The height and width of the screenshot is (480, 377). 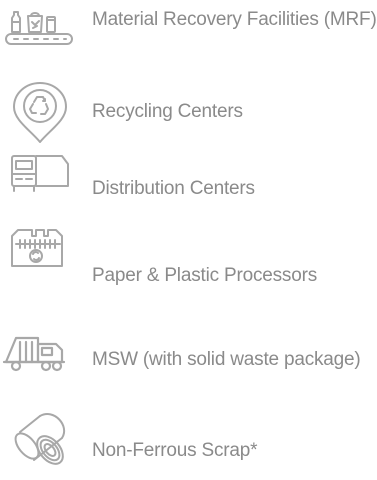 I want to click on category-label-non-ferrous-scrap: Non-Ferrous Scrap*, so click(x=175, y=450).